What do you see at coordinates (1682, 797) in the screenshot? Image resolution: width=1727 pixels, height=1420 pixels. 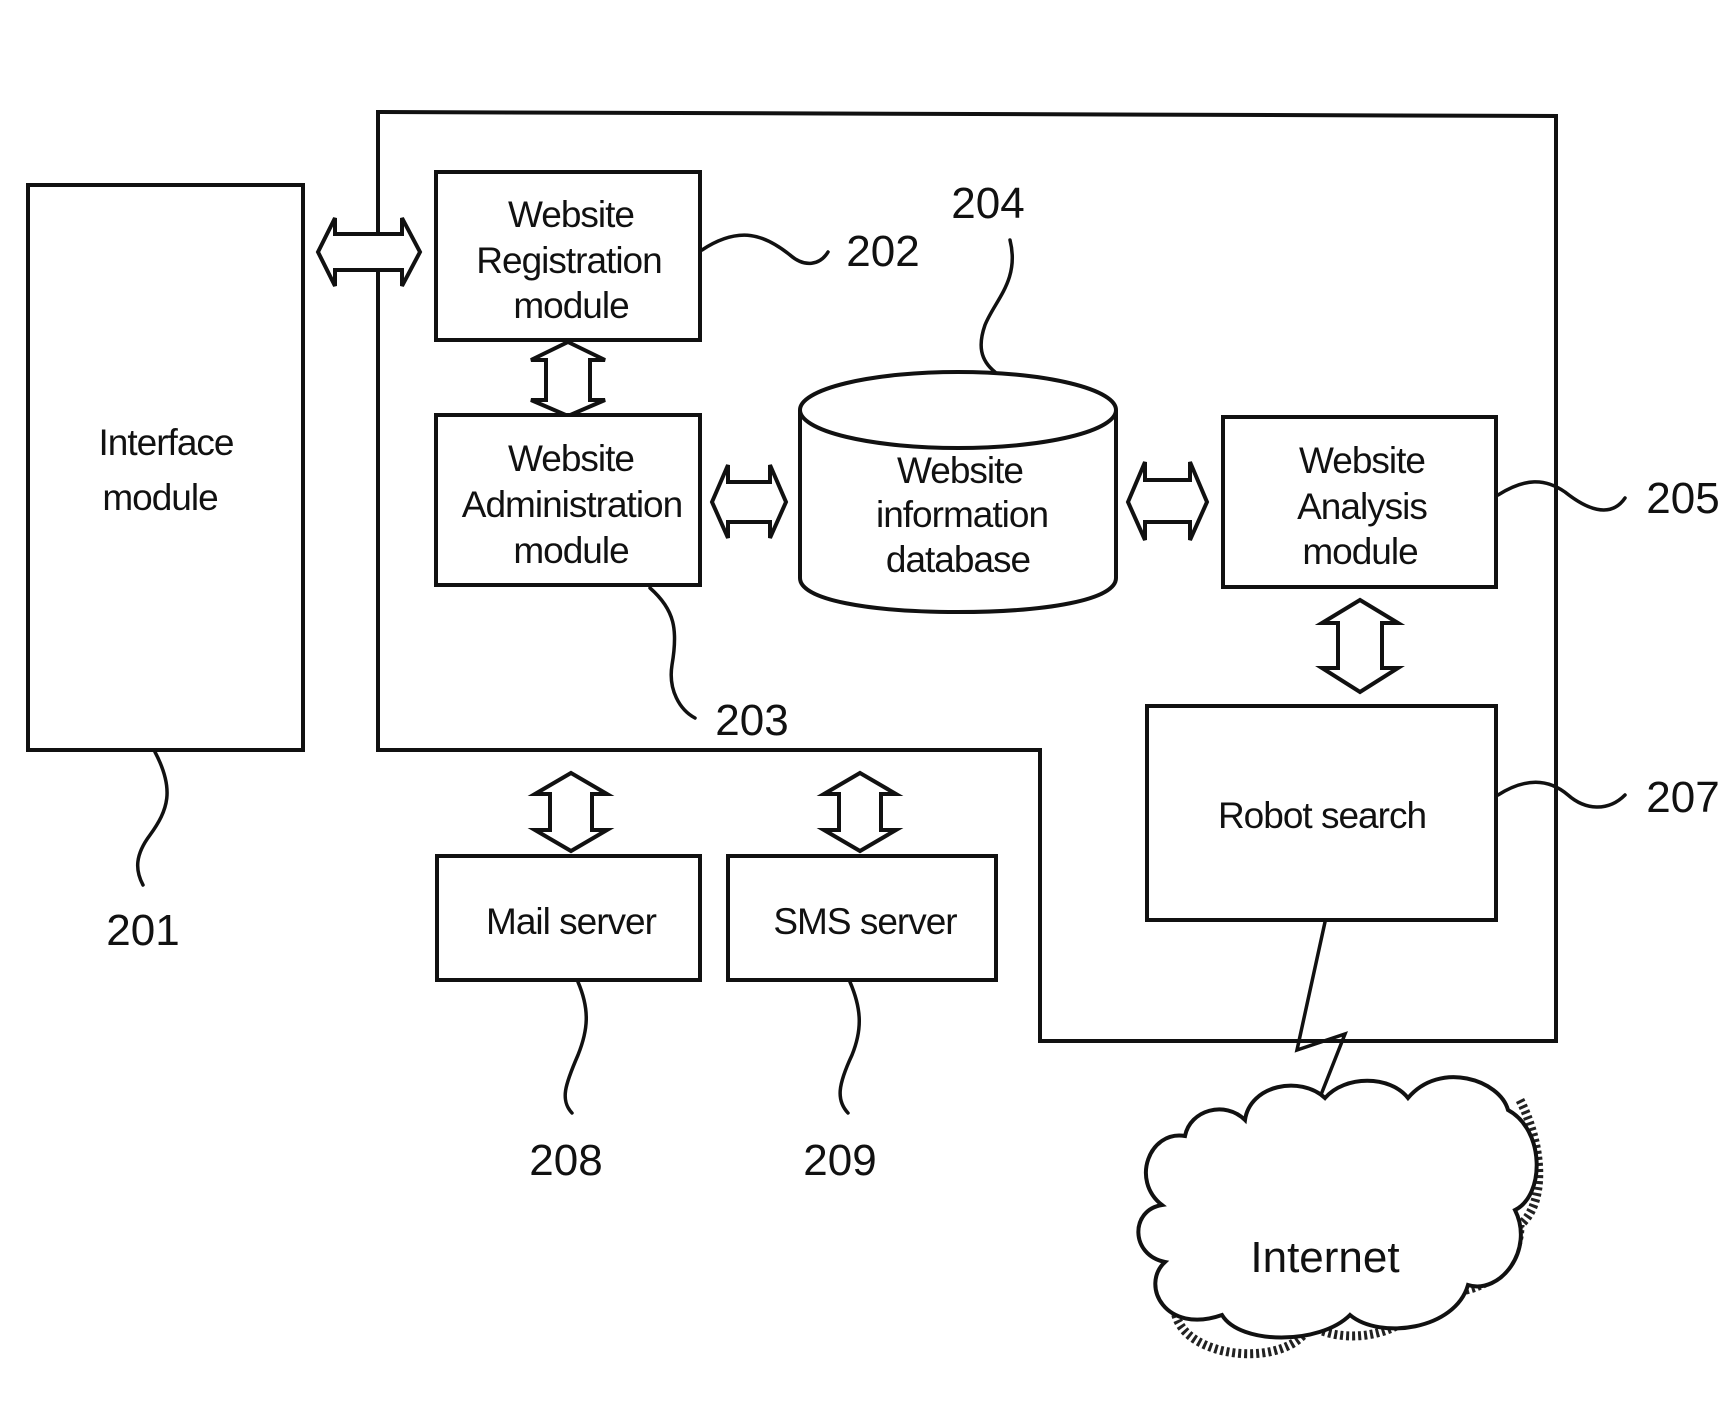 I see `ref-207: 207` at bounding box center [1682, 797].